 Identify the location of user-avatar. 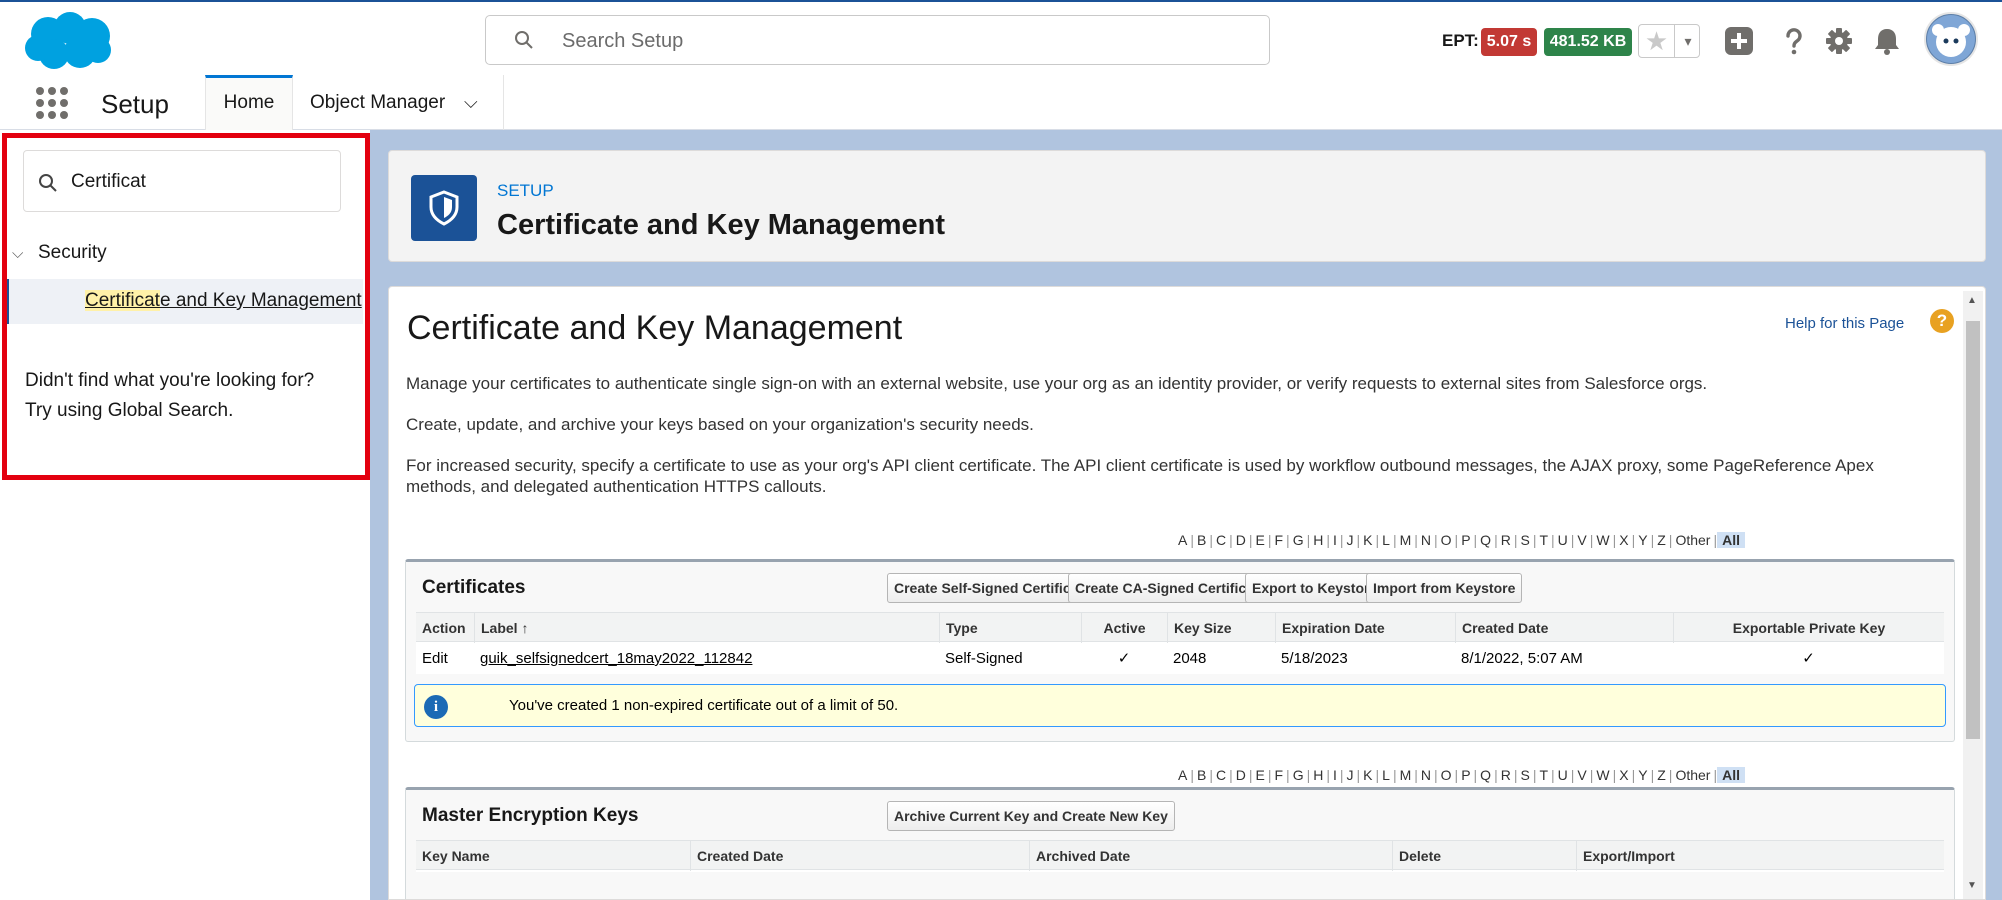
(1951, 39).